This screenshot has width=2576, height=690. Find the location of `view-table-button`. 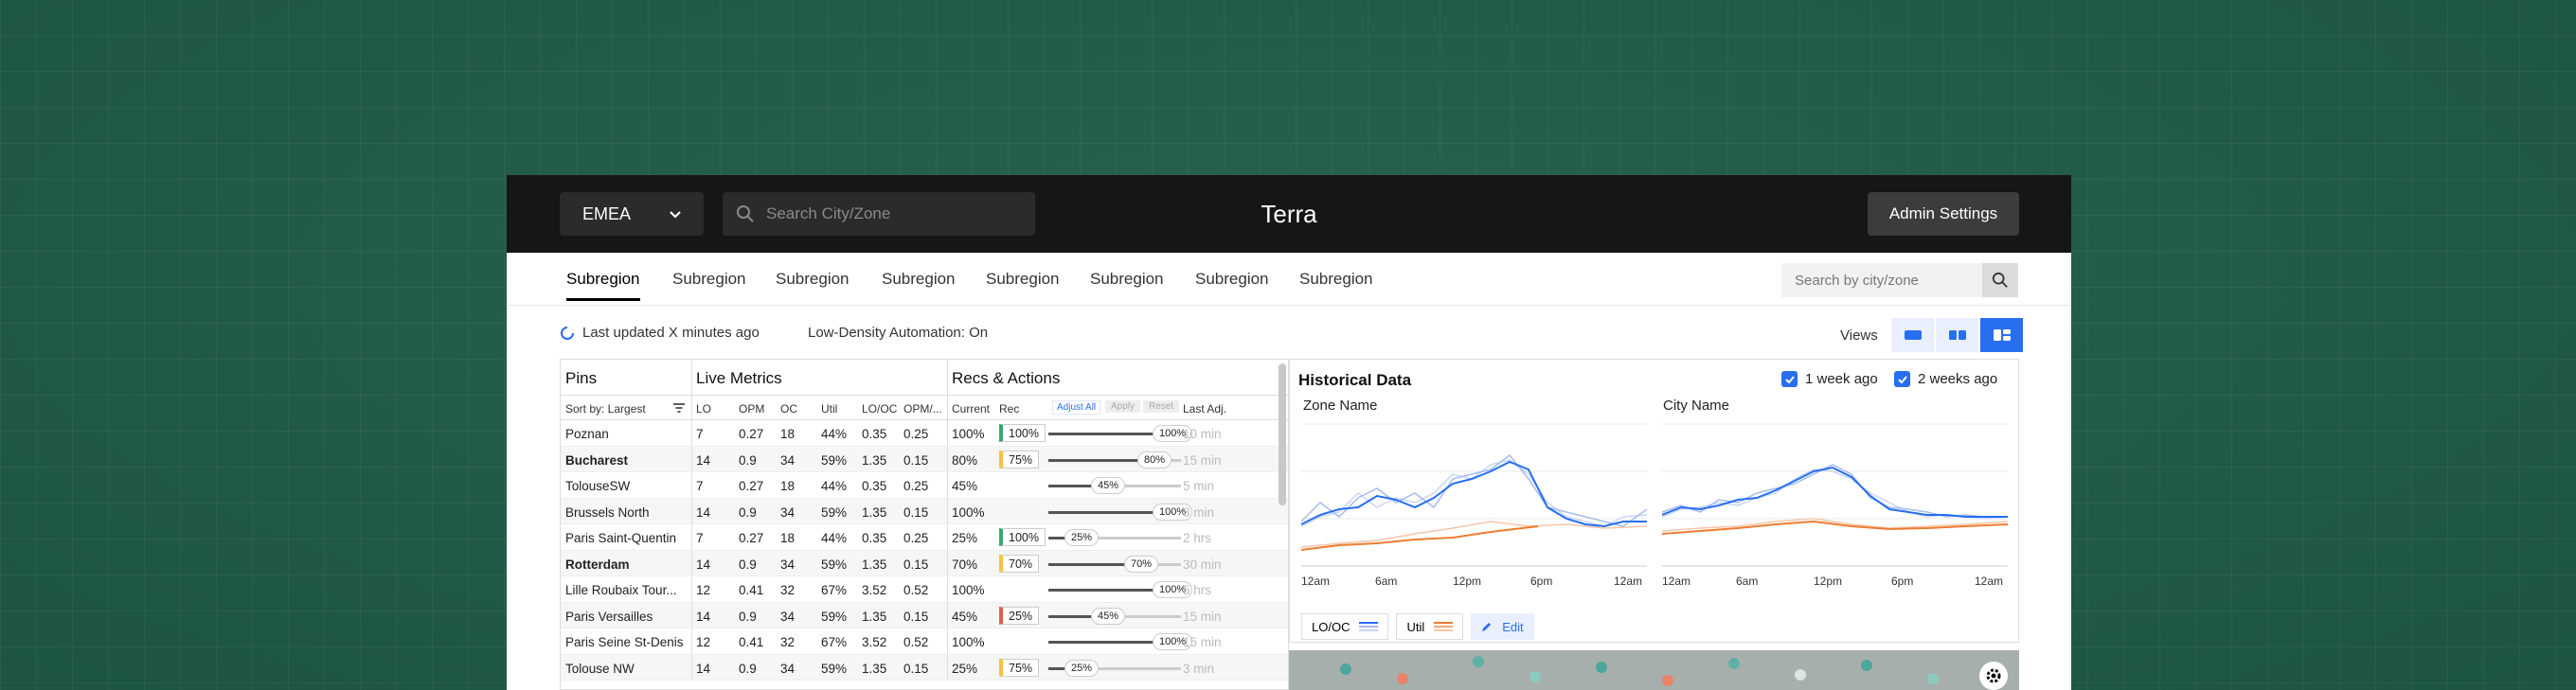

view-table-button is located at coordinates (1912, 335).